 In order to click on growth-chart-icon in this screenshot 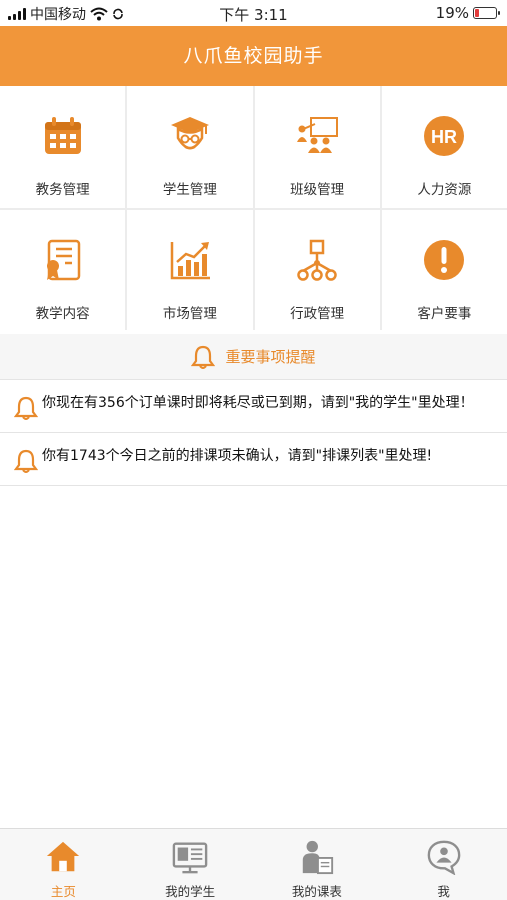, I will do `click(190, 261)`.